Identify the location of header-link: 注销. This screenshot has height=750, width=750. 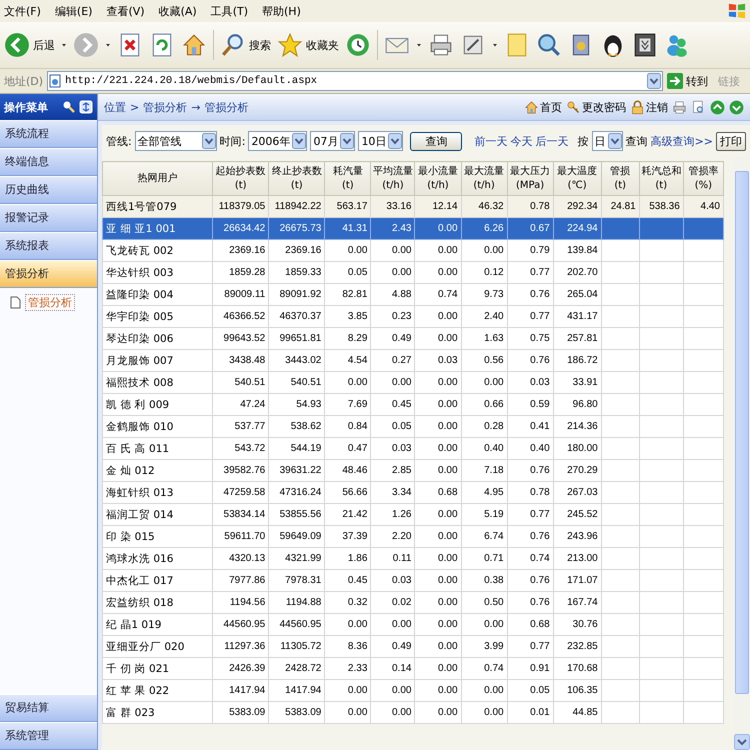
(657, 107).